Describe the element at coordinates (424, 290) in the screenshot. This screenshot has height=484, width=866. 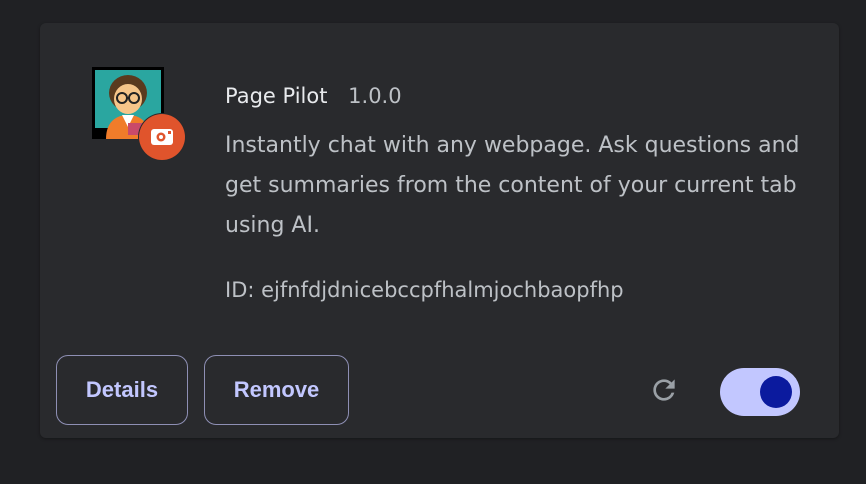
I see `extension-id: ID: ejfnfdjdnicebccpfhalmjochbaopfhp` at that location.